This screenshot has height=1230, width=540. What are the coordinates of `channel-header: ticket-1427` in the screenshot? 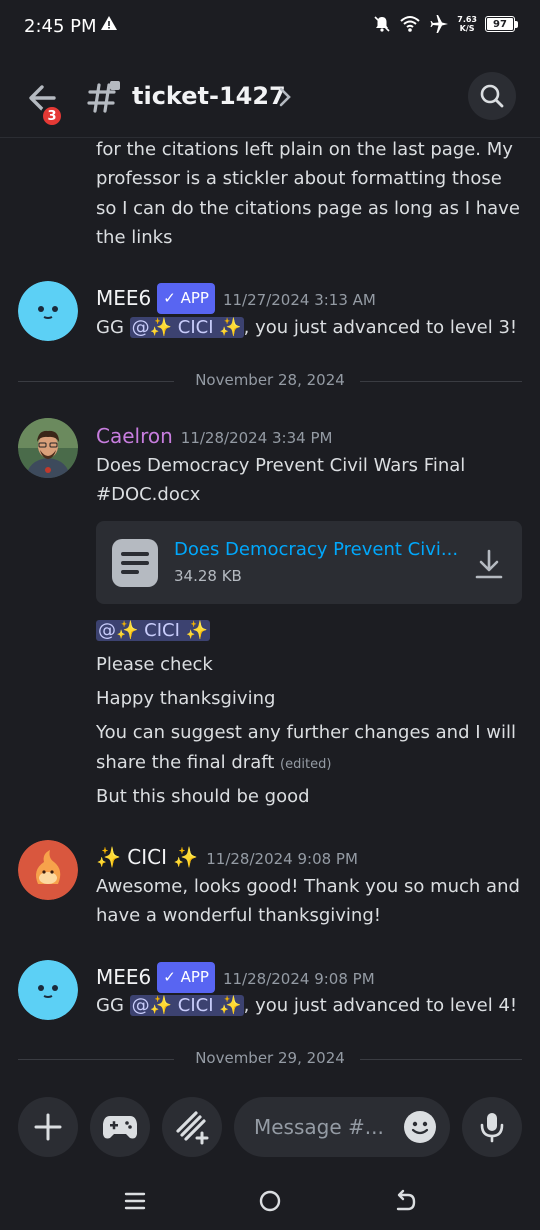 It's located at (270, 97).